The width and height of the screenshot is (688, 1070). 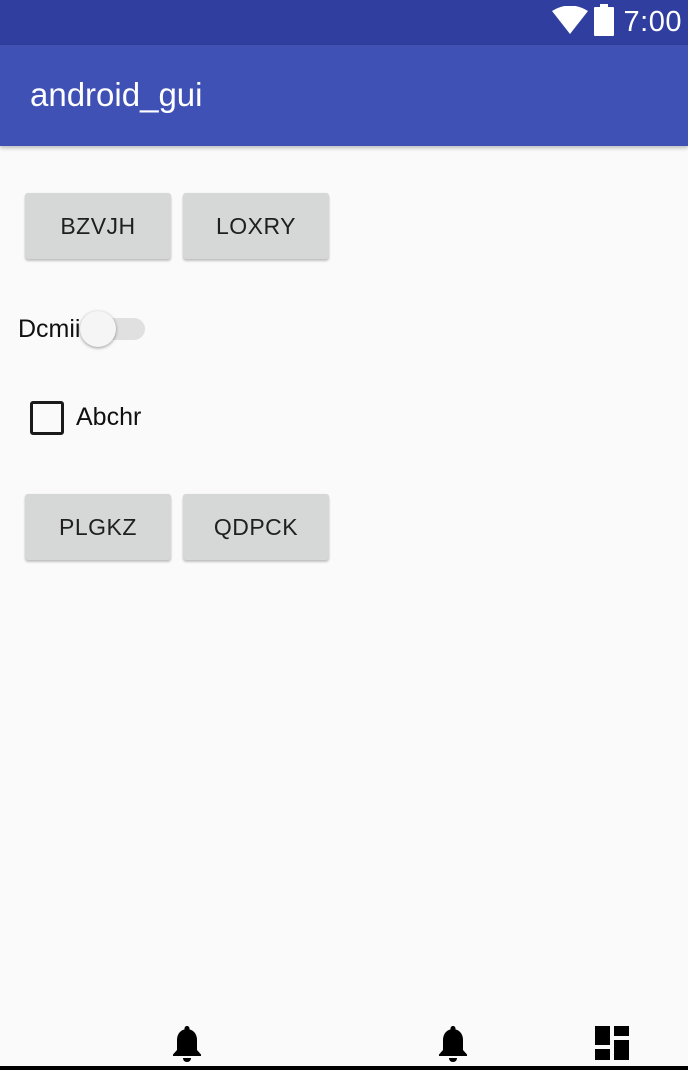 What do you see at coordinates (569, 22) in the screenshot?
I see `wifi-icon` at bounding box center [569, 22].